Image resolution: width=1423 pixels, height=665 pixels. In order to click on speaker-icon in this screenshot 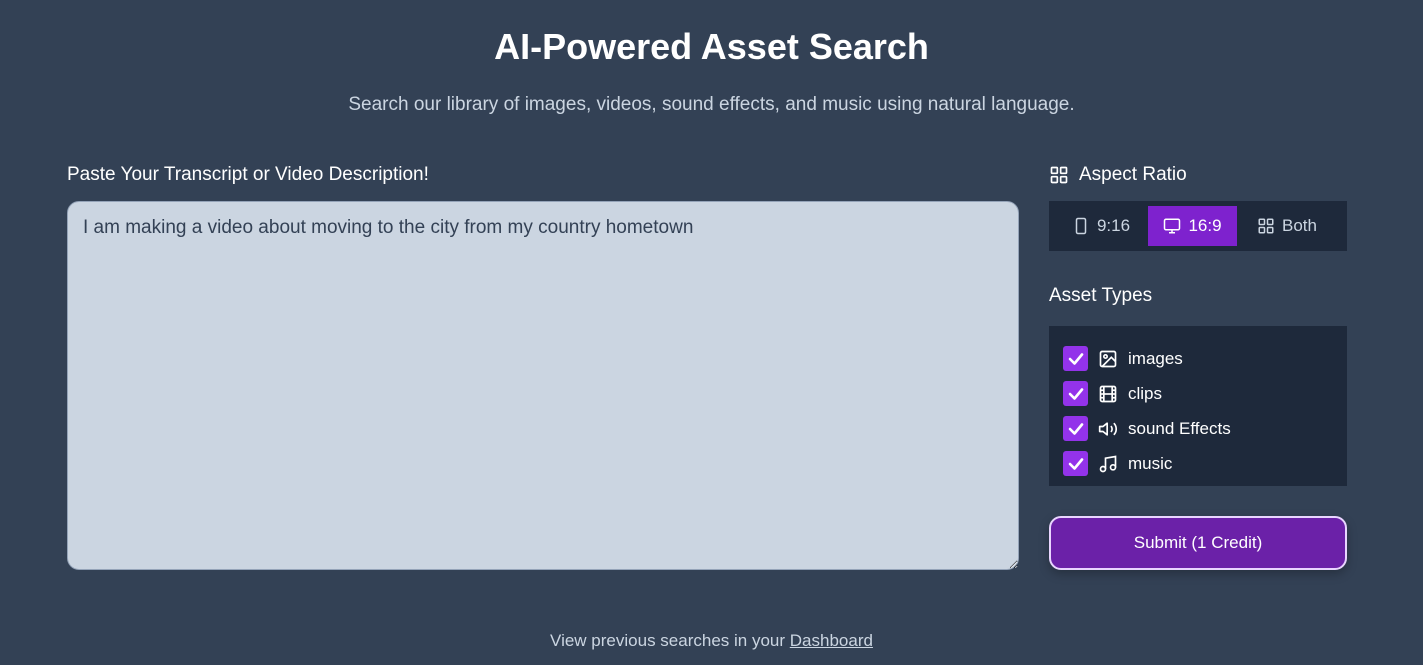, I will do `click(1108, 429)`.